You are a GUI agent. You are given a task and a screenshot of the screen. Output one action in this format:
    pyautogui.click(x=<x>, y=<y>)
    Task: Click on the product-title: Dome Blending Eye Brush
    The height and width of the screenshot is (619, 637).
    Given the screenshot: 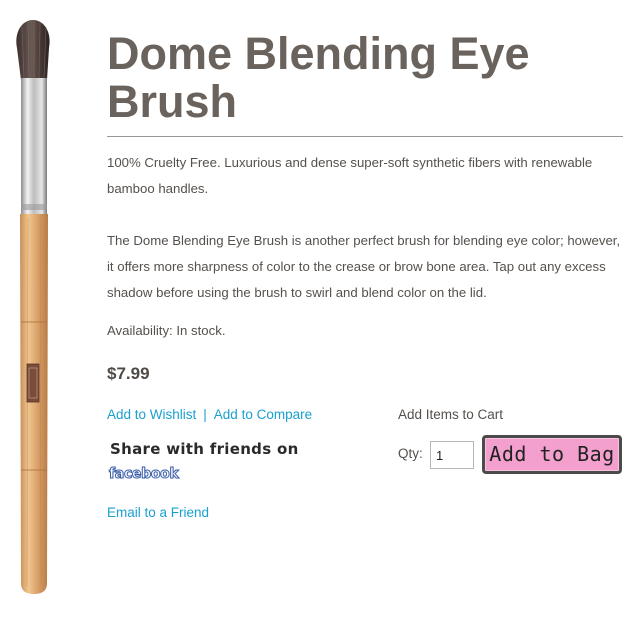 What is the action you would take?
    pyautogui.click(x=318, y=77)
    